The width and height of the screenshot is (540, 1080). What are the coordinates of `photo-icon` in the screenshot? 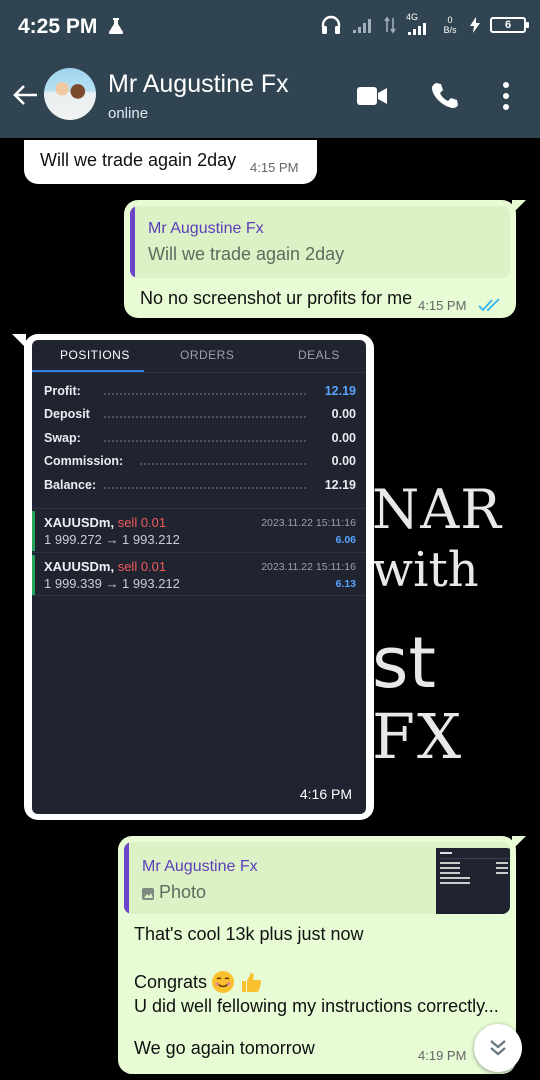 It's located at (148, 894).